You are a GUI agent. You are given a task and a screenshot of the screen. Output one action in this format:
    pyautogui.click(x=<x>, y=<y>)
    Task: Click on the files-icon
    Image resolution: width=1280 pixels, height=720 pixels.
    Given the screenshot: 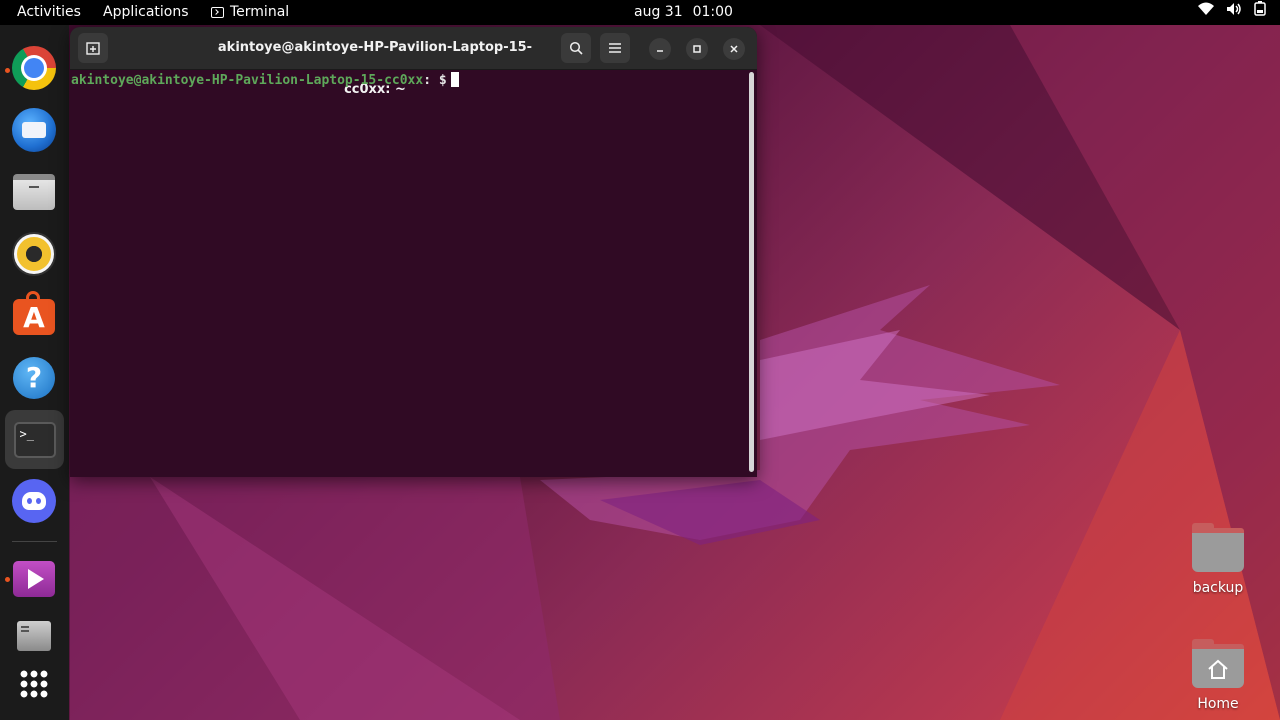 What is the action you would take?
    pyautogui.click(x=34, y=192)
    